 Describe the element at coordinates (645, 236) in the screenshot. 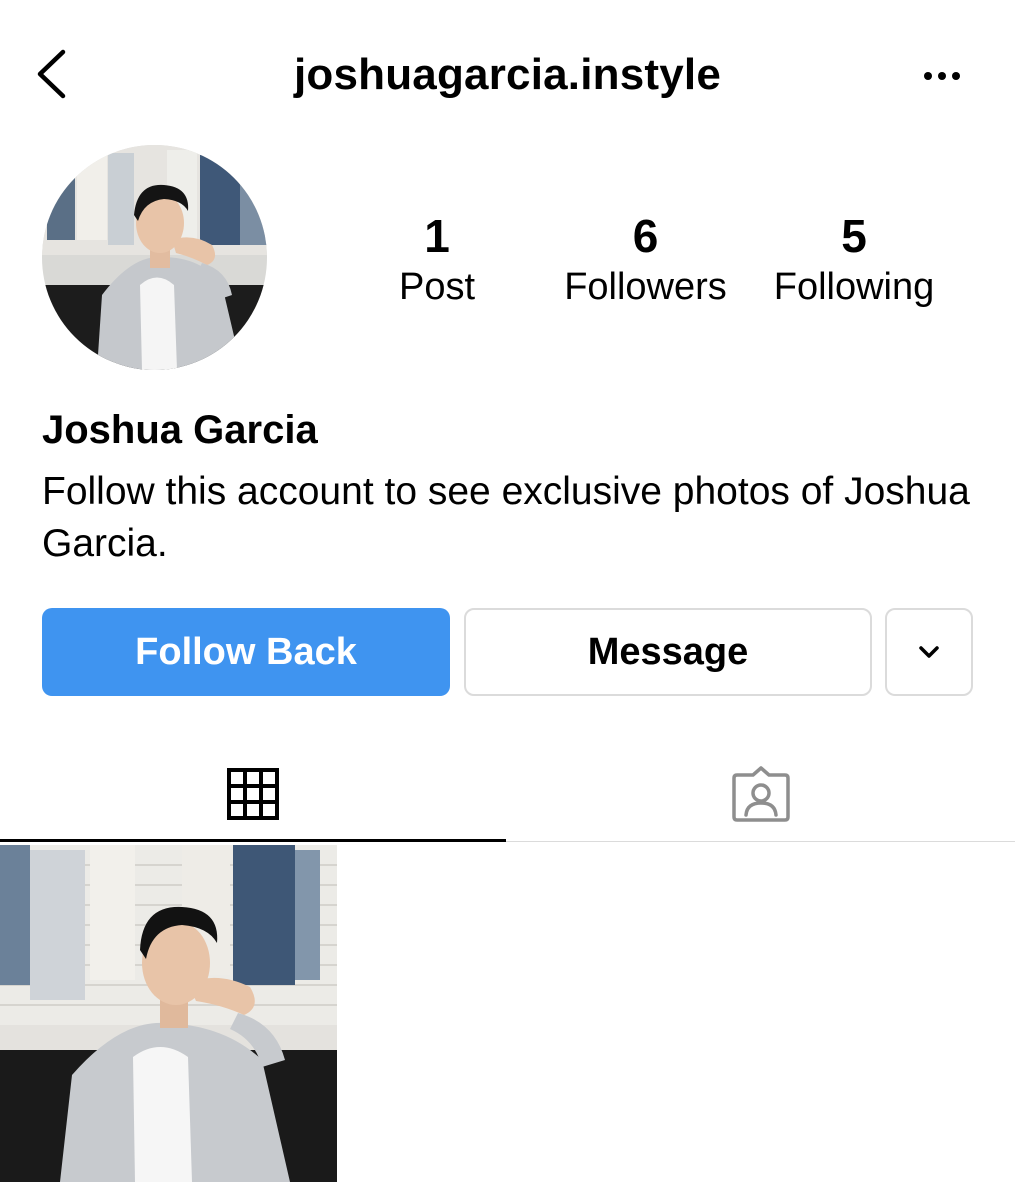

I see `followers-count: 6` at that location.